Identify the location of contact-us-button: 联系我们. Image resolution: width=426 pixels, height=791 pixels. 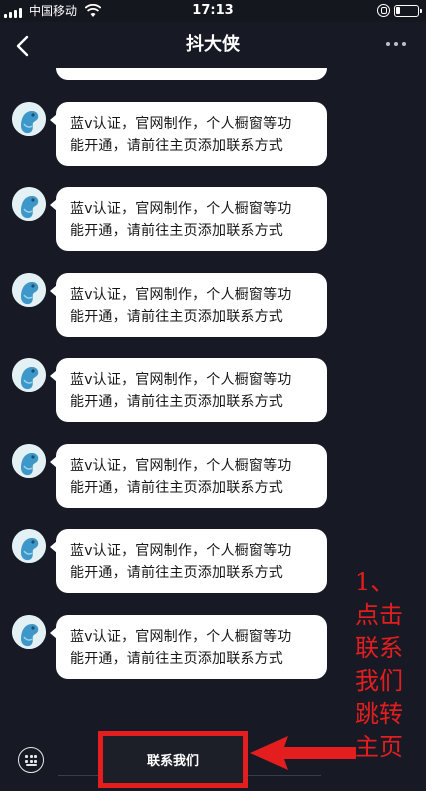
(173, 759).